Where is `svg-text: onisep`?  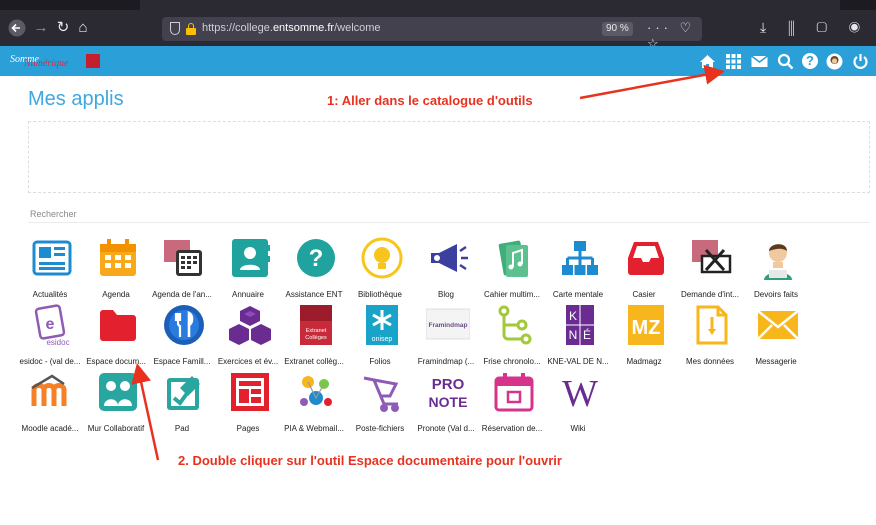
svg-text: onisep is located at coordinates (382, 339).